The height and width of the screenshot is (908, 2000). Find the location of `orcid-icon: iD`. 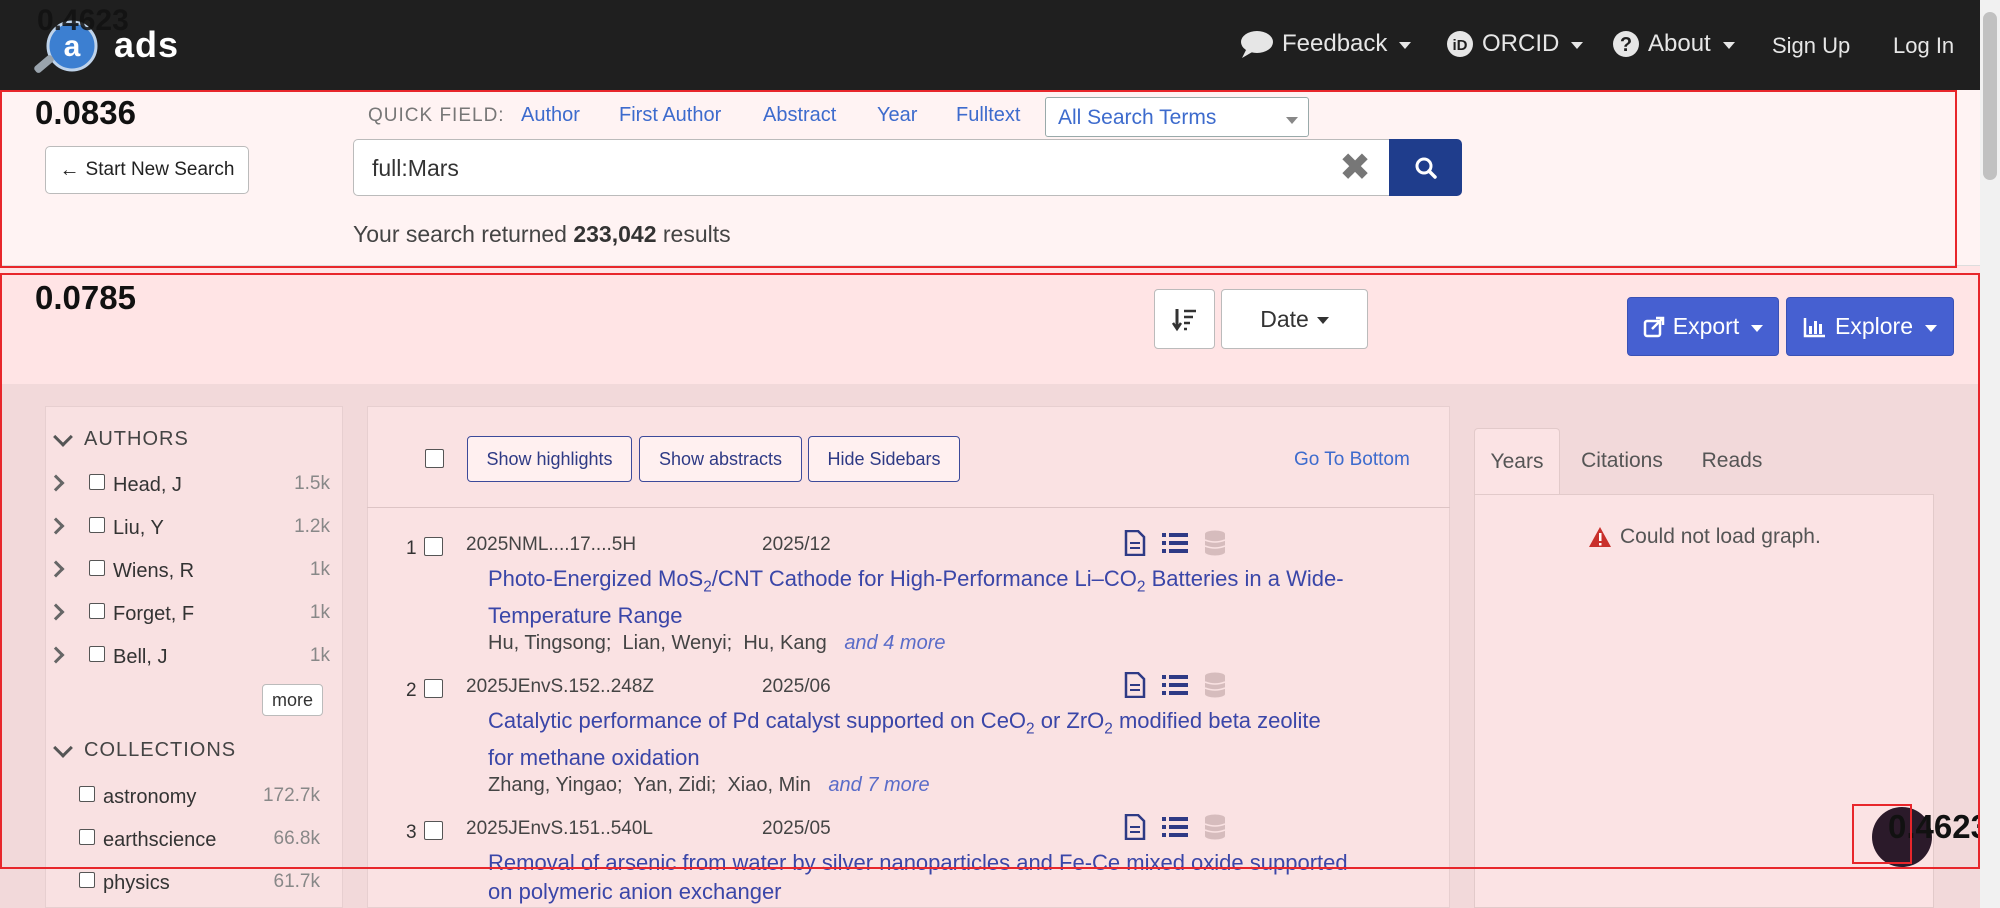

orcid-icon: iD is located at coordinates (1460, 44).